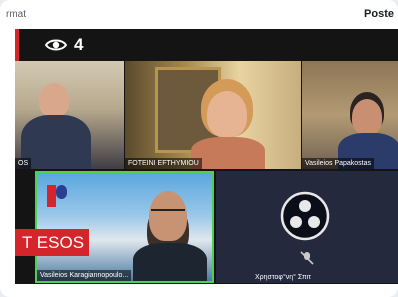 The height and width of the screenshot is (297, 398). What do you see at coordinates (307, 258) in the screenshot?
I see `mic-off-icon` at bounding box center [307, 258].